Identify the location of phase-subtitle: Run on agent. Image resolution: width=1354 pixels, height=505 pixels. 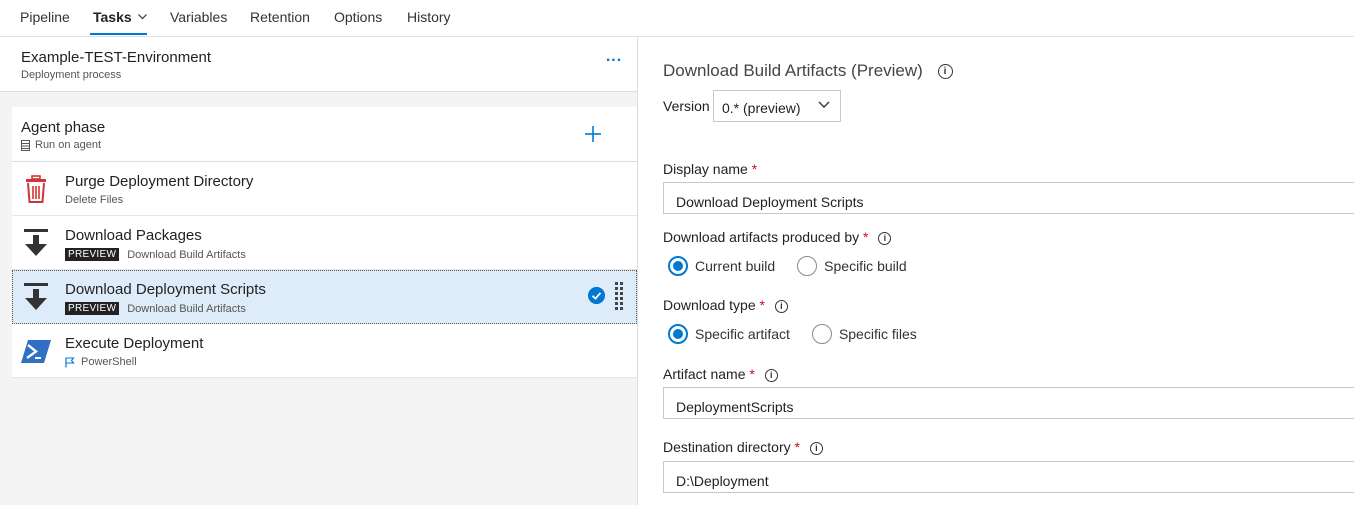
(61, 145).